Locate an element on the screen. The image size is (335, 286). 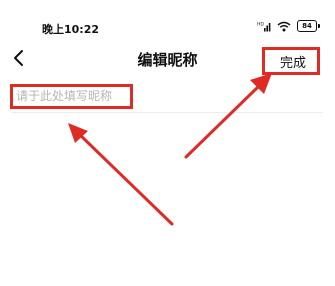
wifi-icon is located at coordinates (284, 26).